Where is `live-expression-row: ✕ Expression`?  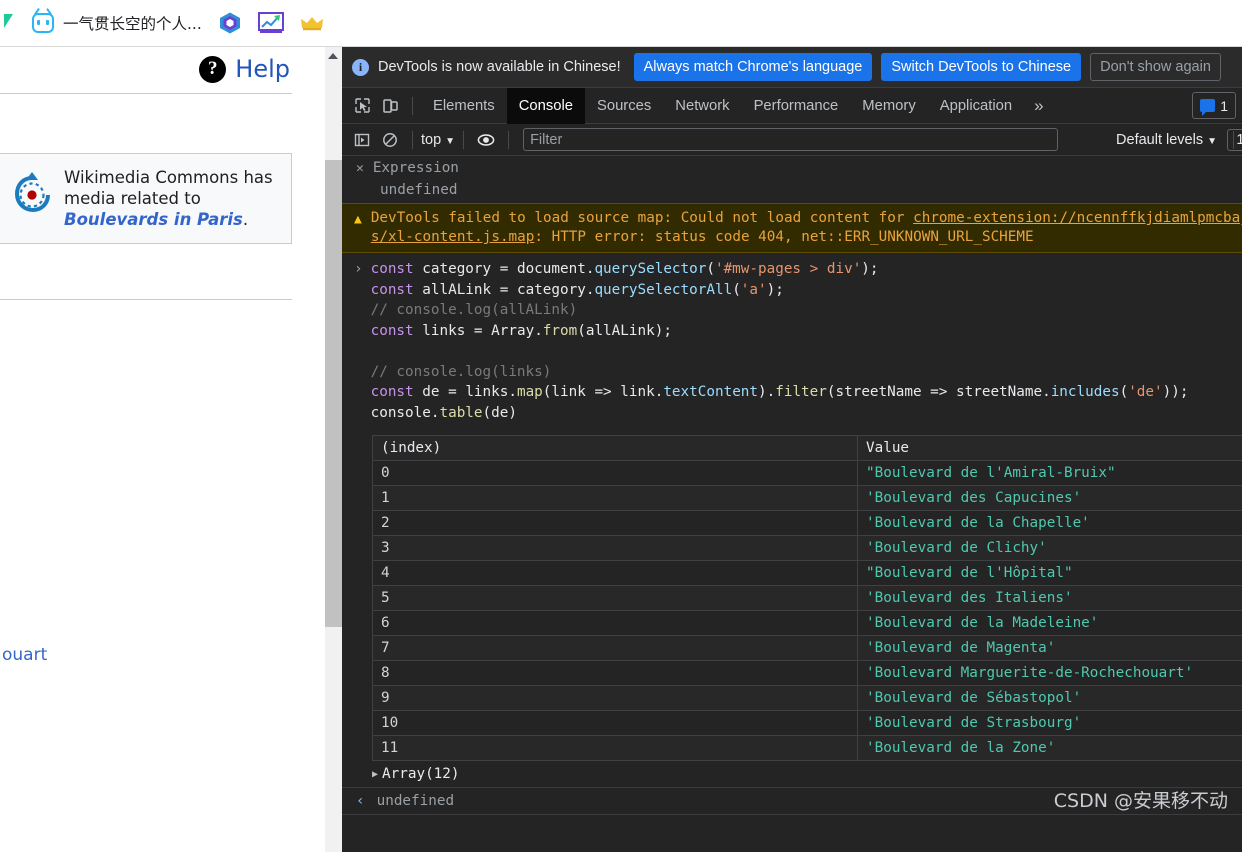 live-expression-row: ✕ Expression is located at coordinates (792, 167).